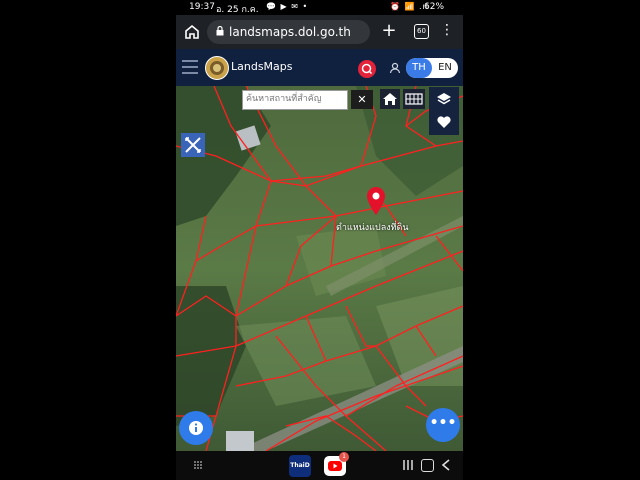 The height and width of the screenshot is (480, 640). What do you see at coordinates (300, 466) in the screenshot?
I see `thaid-app-icon: ThaiD` at bounding box center [300, 466].